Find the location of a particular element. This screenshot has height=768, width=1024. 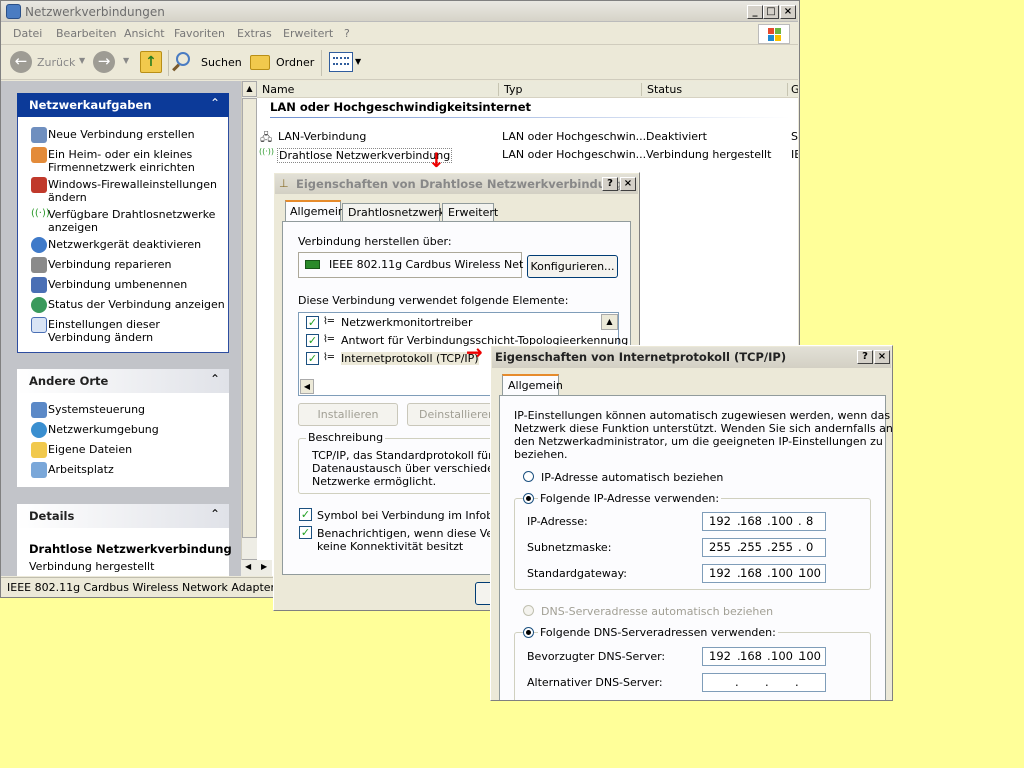

intro-line: beziehen. is located at coordinates (541, 454).